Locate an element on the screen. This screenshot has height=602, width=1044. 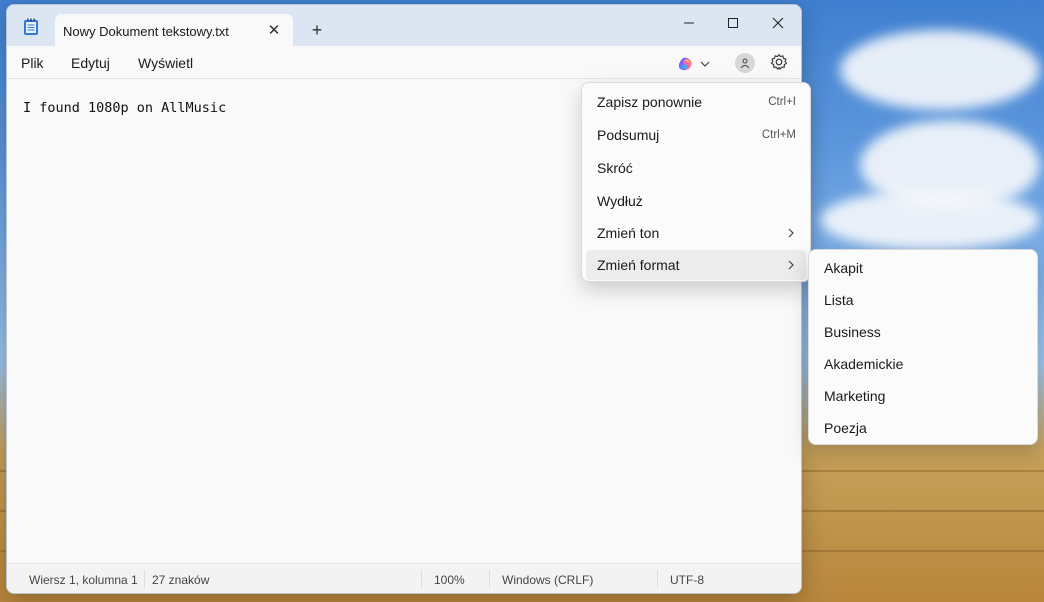
status-cursor-position: Wiersz 1, kolumna 1 is located at coordinates (83, 580).